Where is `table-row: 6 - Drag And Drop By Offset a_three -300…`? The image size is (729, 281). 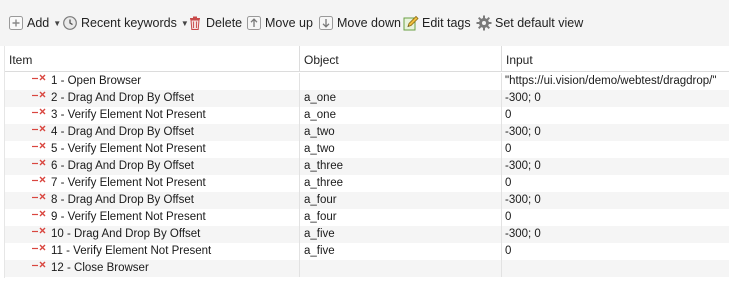 table-row: 6 - Drag And Drop By Offset a_three -300… is located at coordinates (367, 166).